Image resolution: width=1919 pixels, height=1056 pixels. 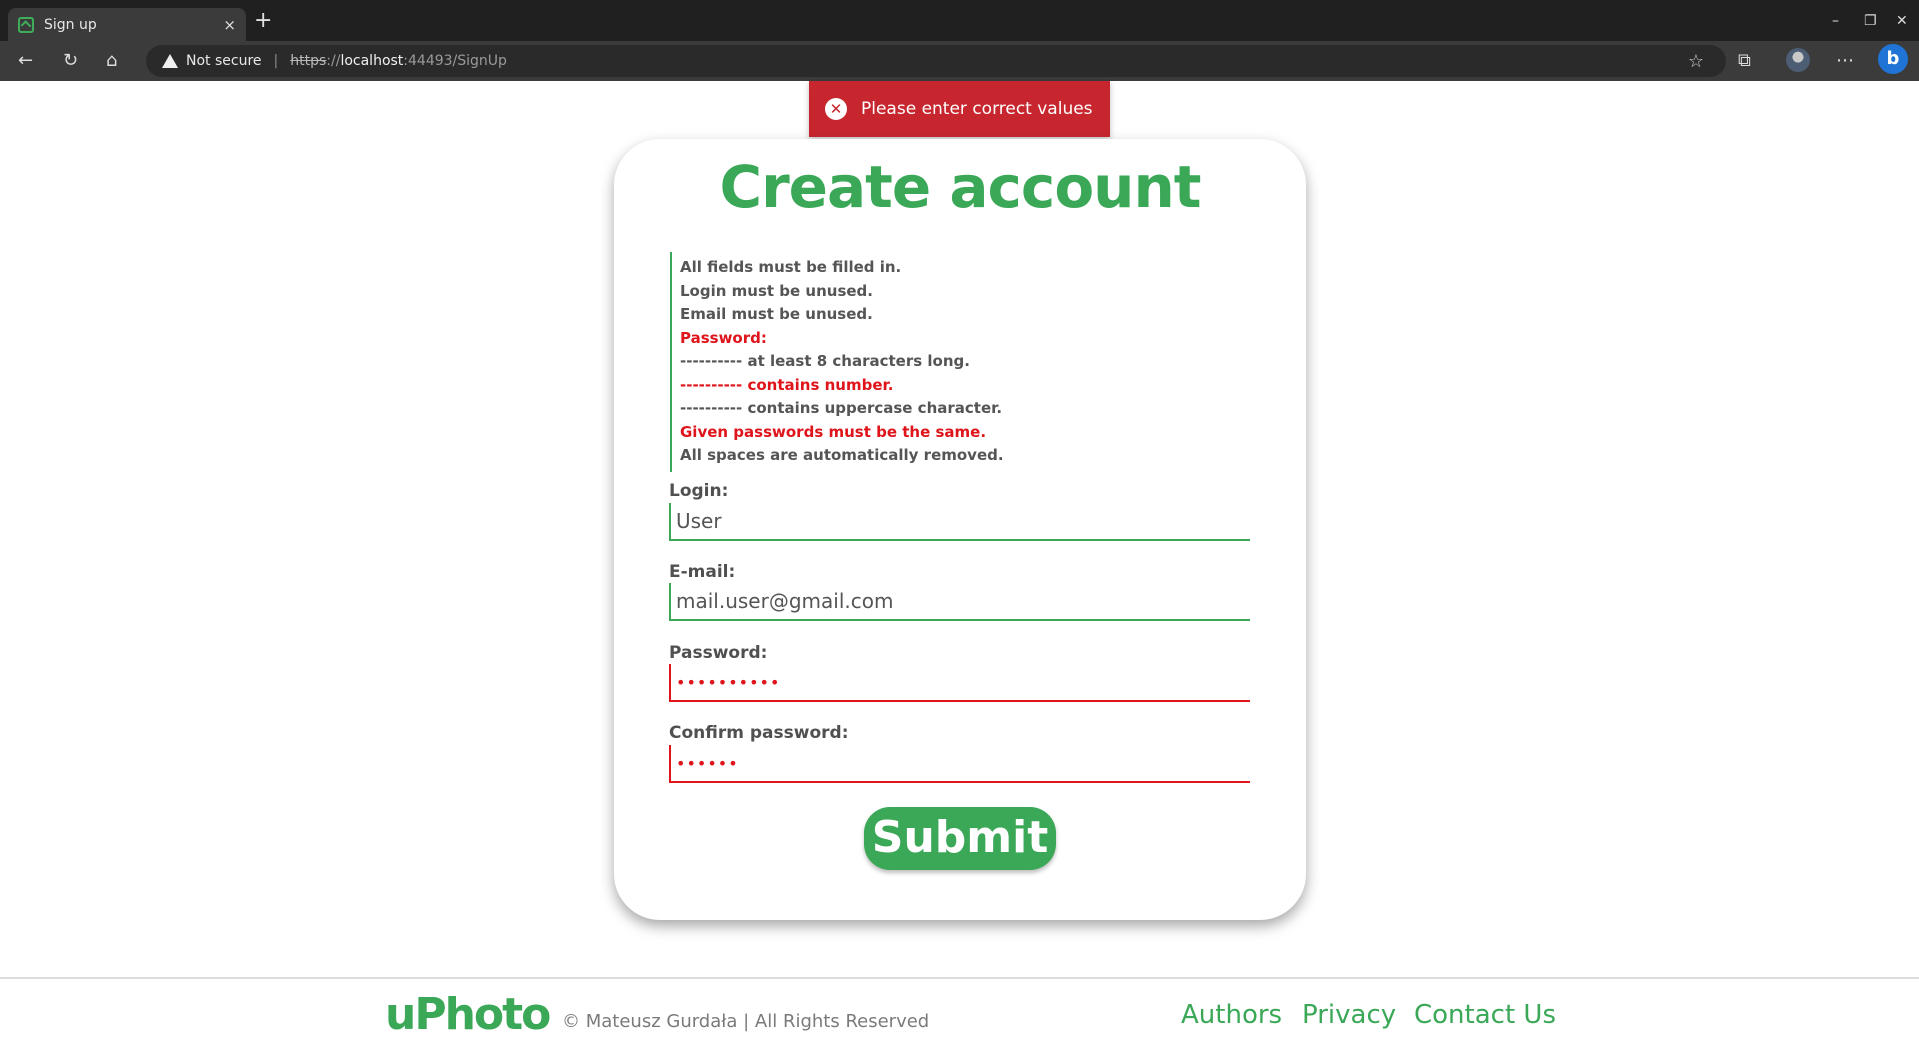 What do you see at coordinates (308, 61) in the screenshot?
I see `url-scheme: https` at bounding box center [308, 61].